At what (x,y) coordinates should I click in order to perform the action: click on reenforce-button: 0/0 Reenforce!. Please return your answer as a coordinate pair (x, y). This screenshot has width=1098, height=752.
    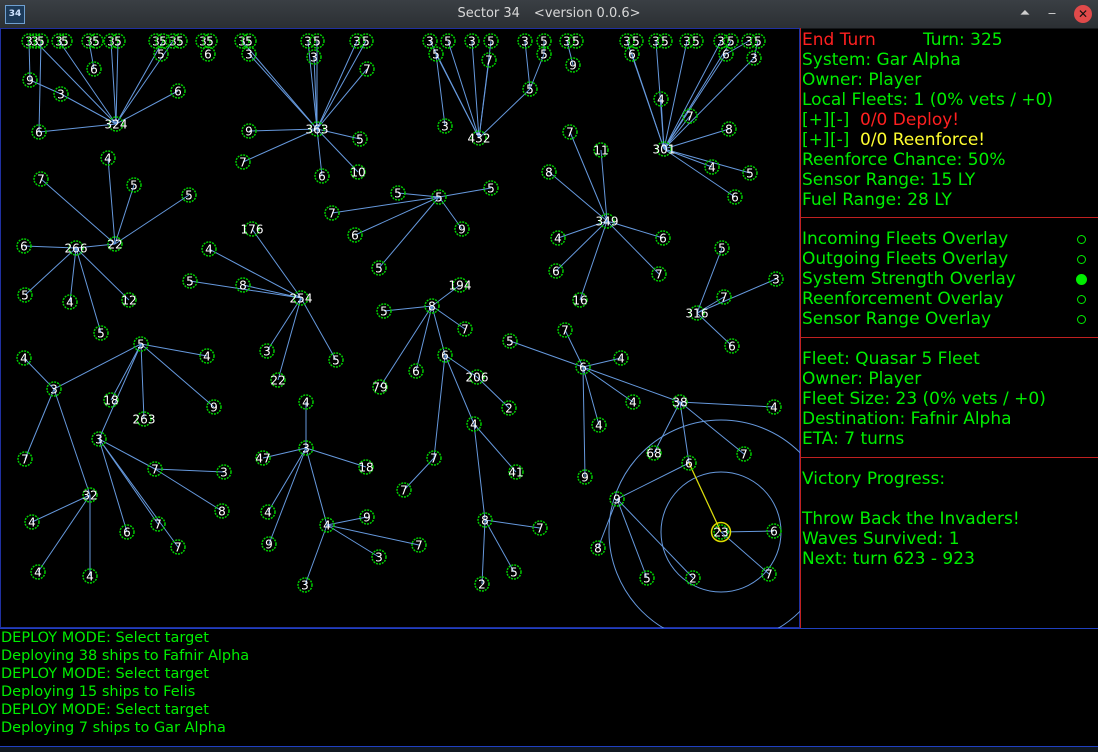
    Looking at the image, I should click on (922, 140).